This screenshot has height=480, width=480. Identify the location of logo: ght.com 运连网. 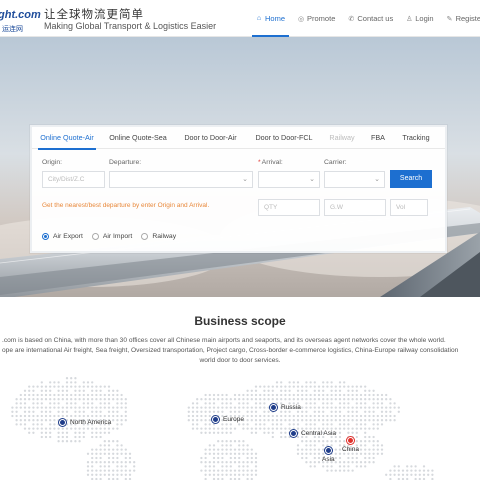
(20, 18).